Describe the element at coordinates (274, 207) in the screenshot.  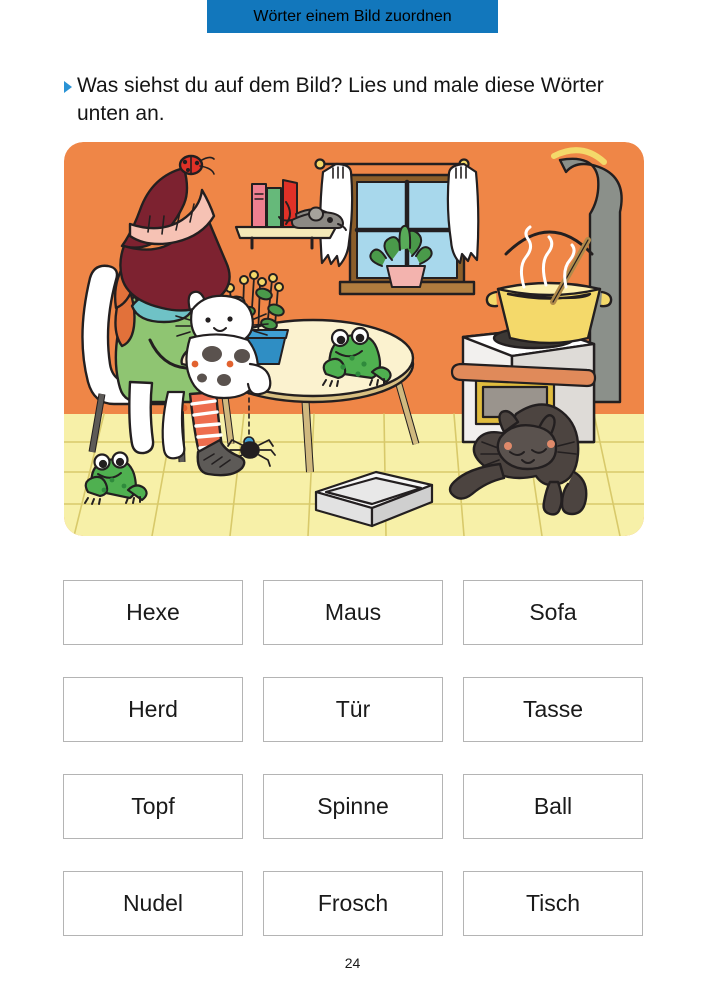
I see `book-green` at that location.